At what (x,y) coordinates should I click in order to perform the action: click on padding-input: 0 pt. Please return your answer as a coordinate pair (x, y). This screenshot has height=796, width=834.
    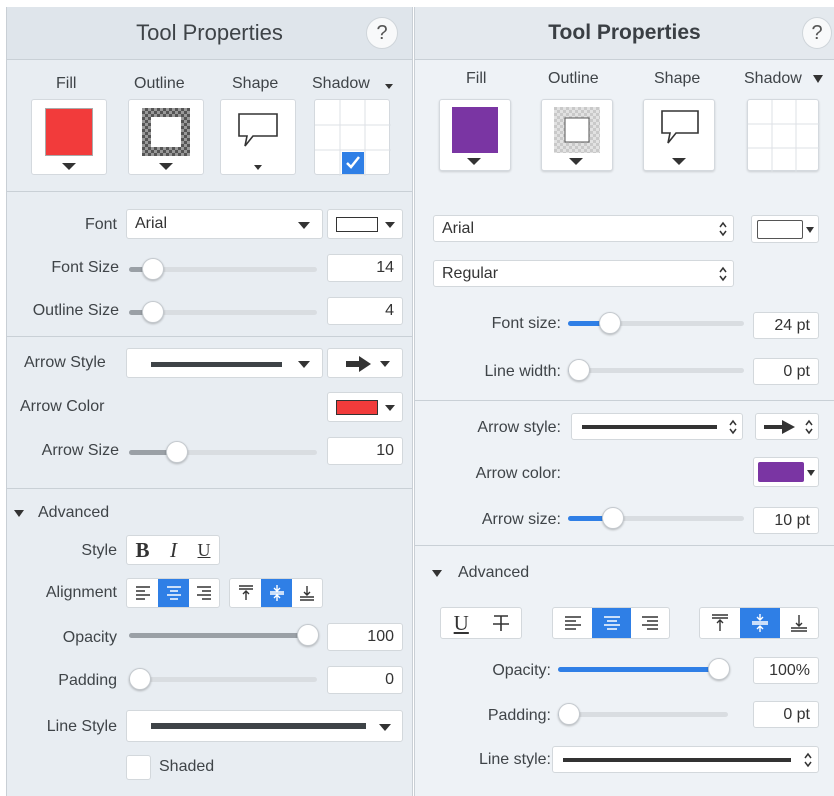
    Looking at the image, I should click on (786, 714).